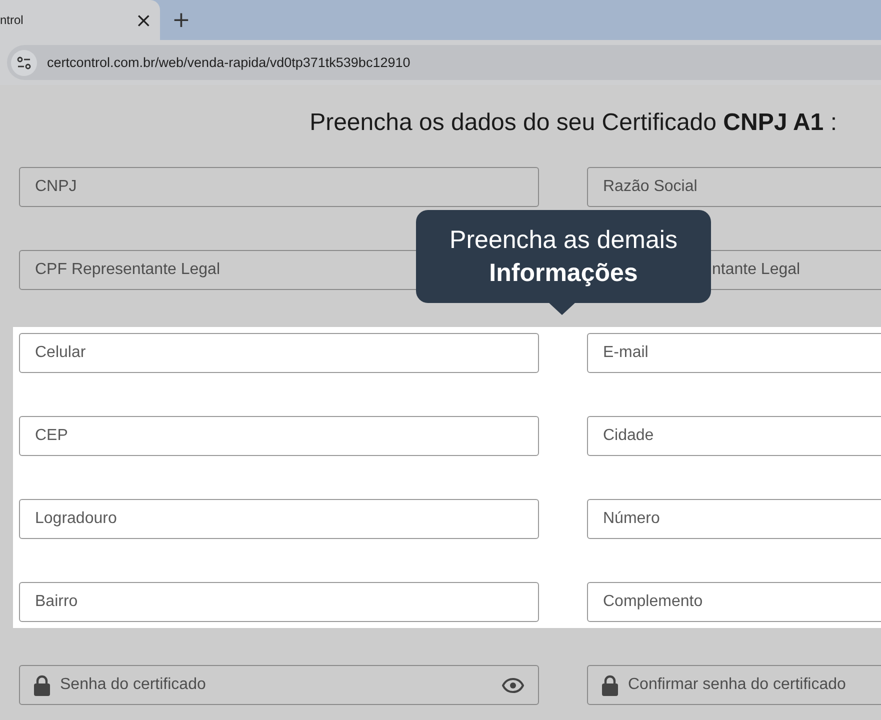 This screenshot has height=720, width=881. What do you see at coordinates (143, 20) in the screenshot?
I see `close-tab-button: ×` at bounding box center [143, 20].